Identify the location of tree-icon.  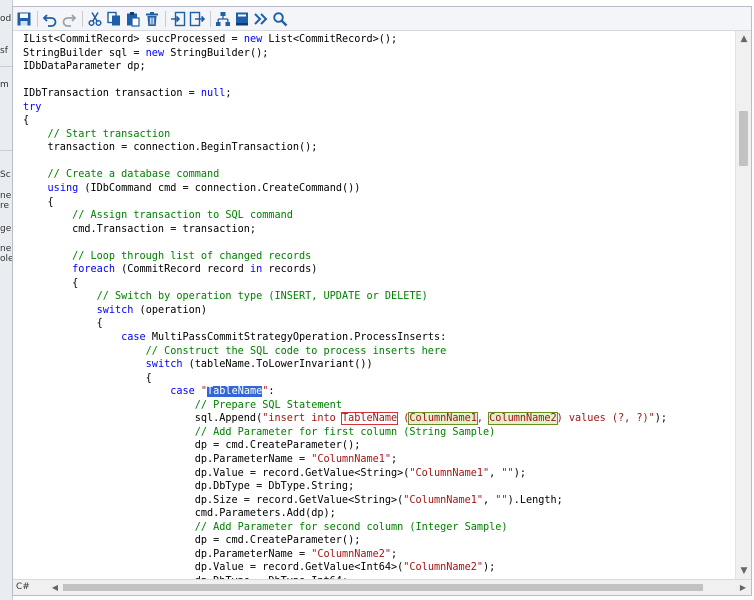
(223, 18).